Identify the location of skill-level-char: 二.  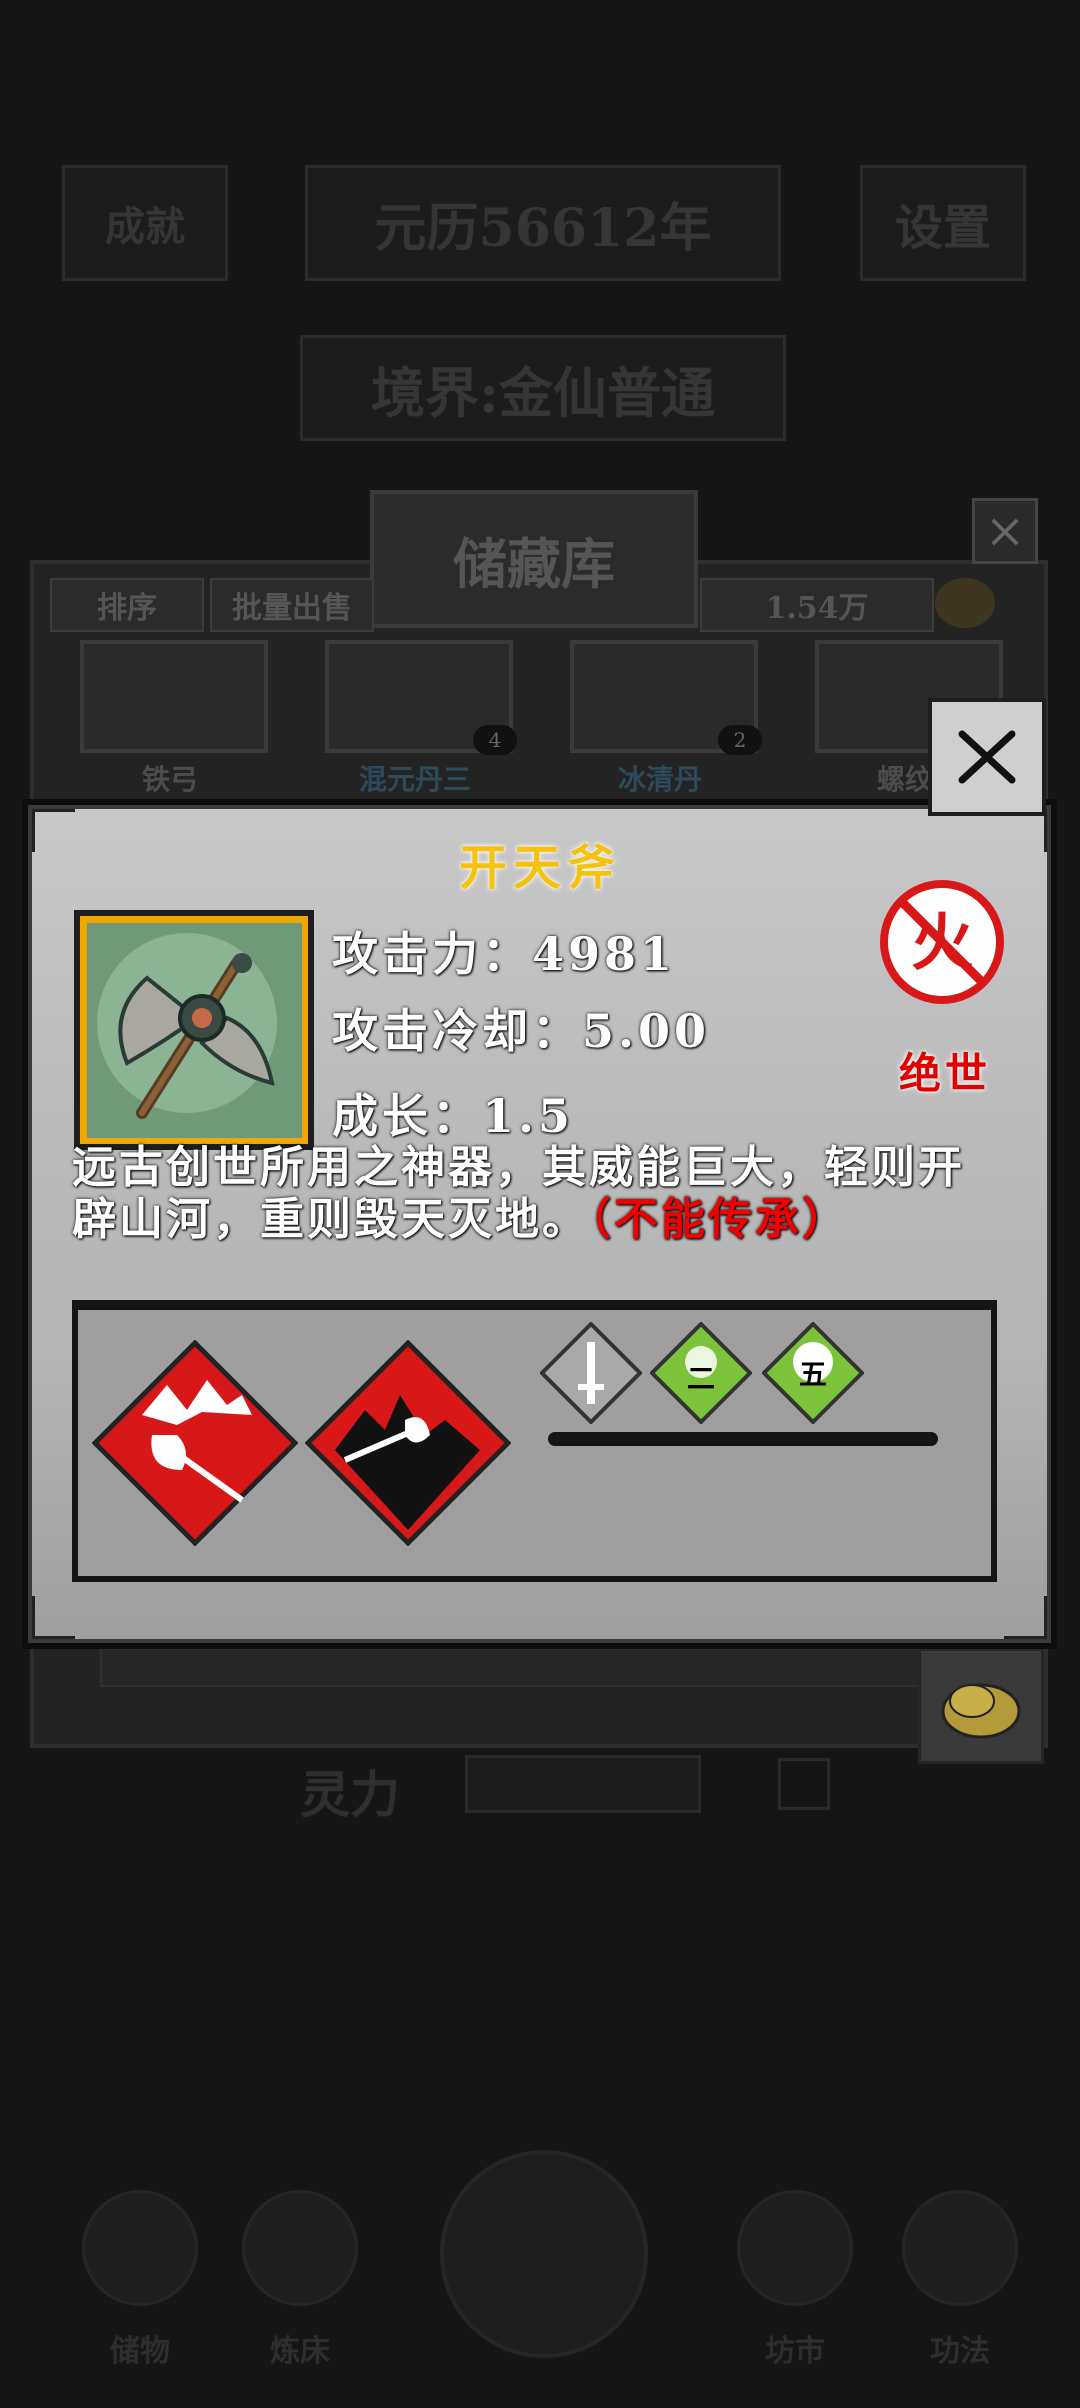
(701, 1378).